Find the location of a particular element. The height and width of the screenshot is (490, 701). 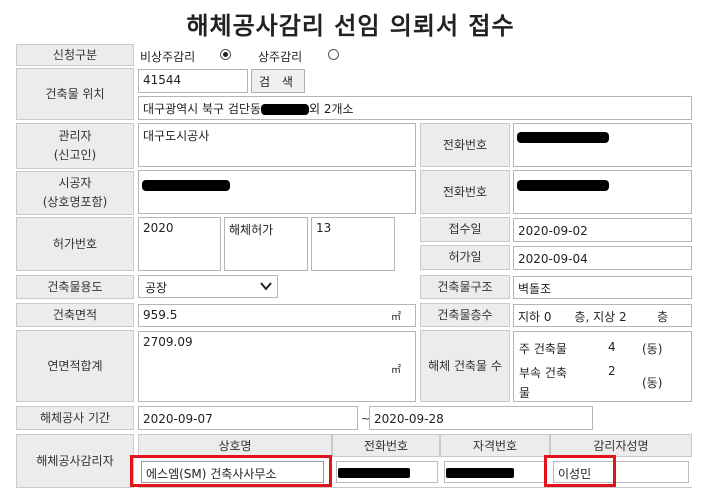

building-area-label: 건축면적 is located at coordinates (75, 315).